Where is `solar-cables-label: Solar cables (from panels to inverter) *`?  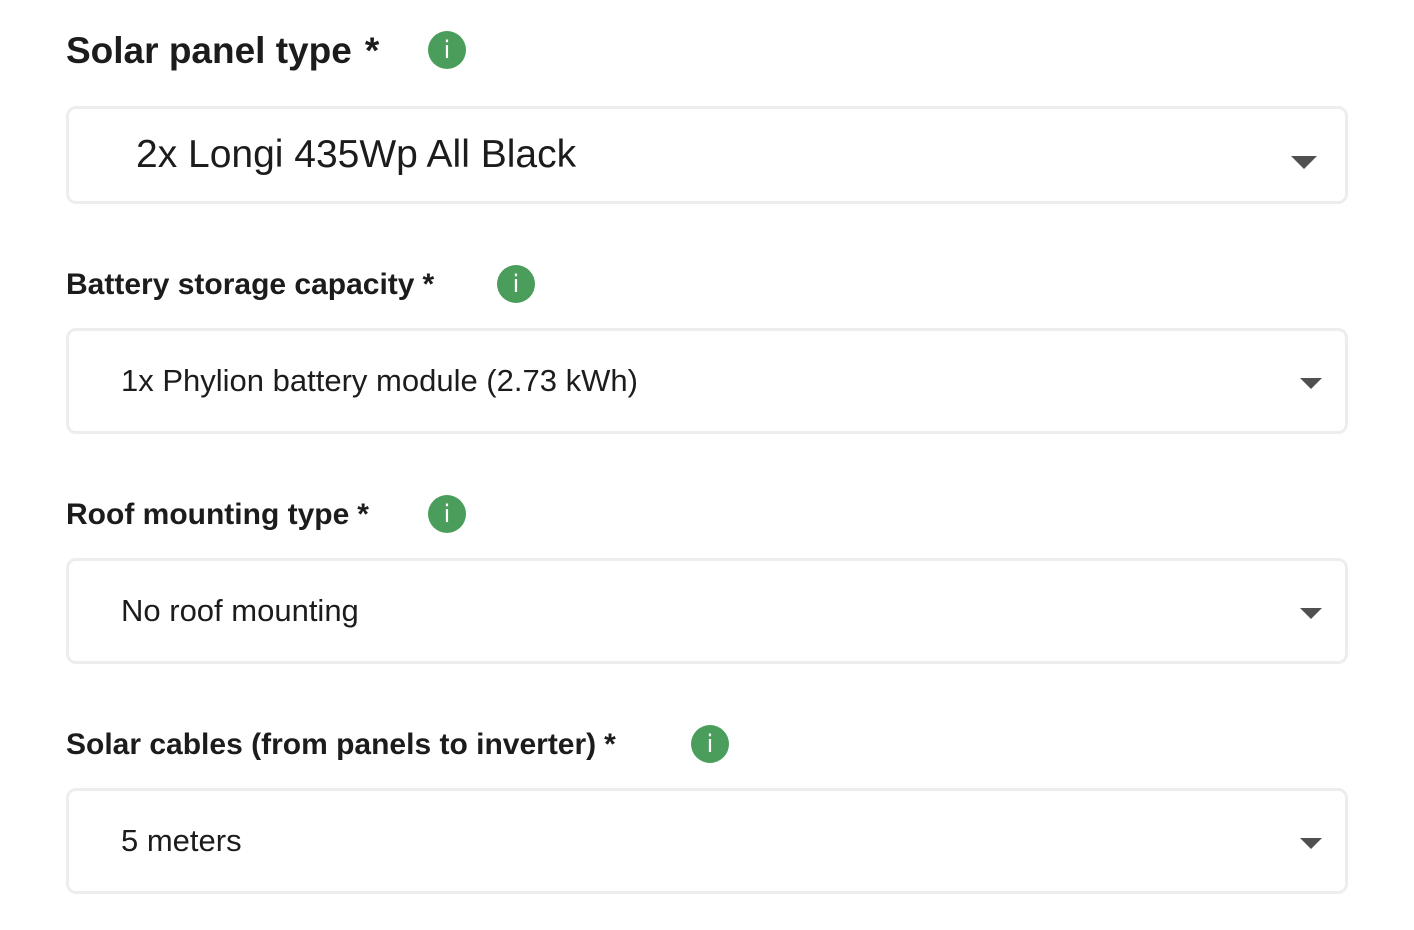
solar-cables-label: Solar cables (from panels to inverter) * is located at coordinates (341, 745).